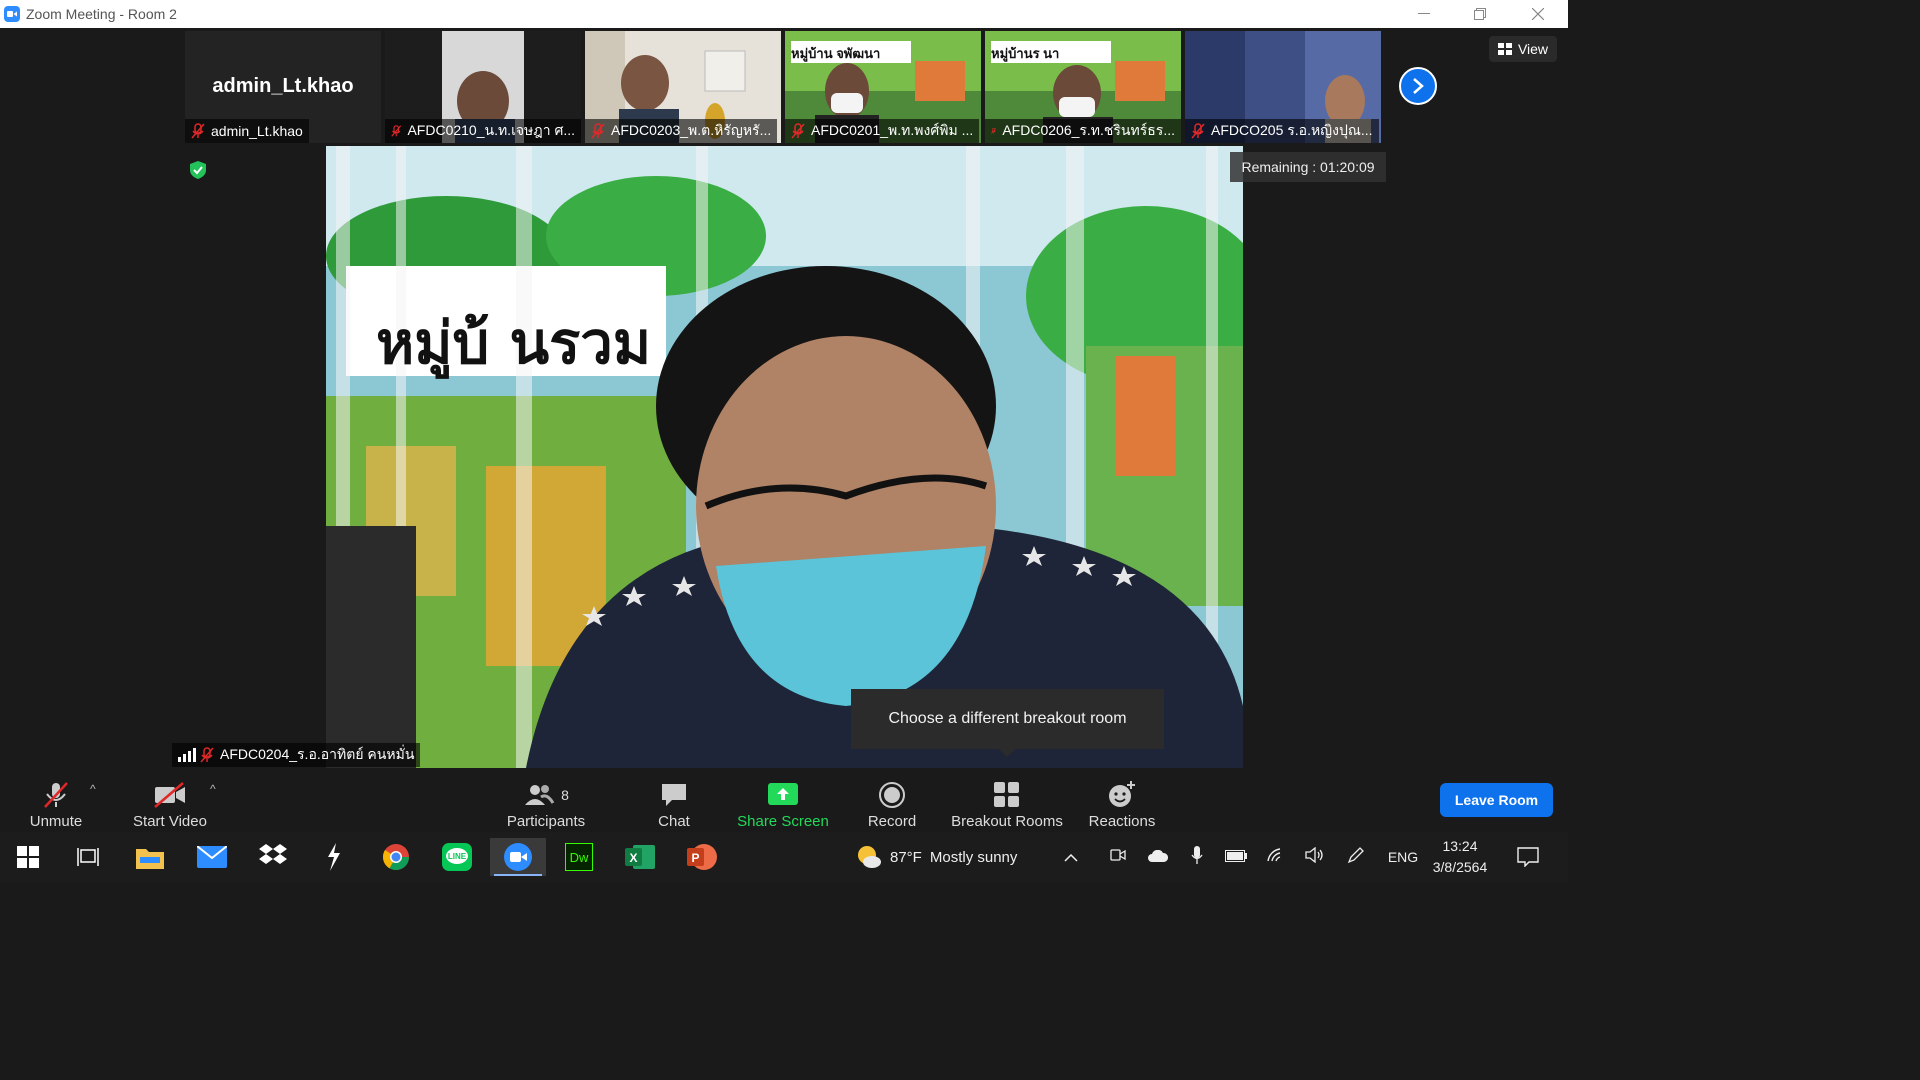 This screenshot has width=1920, height=1080. I want to click on onedrive-cloud-icon, so click(1158, 857).